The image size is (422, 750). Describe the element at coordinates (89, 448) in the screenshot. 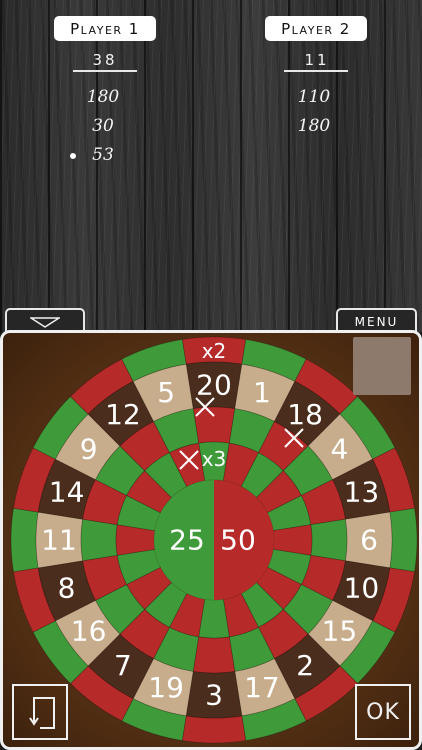

I see `number-label-9: 9` at that location.